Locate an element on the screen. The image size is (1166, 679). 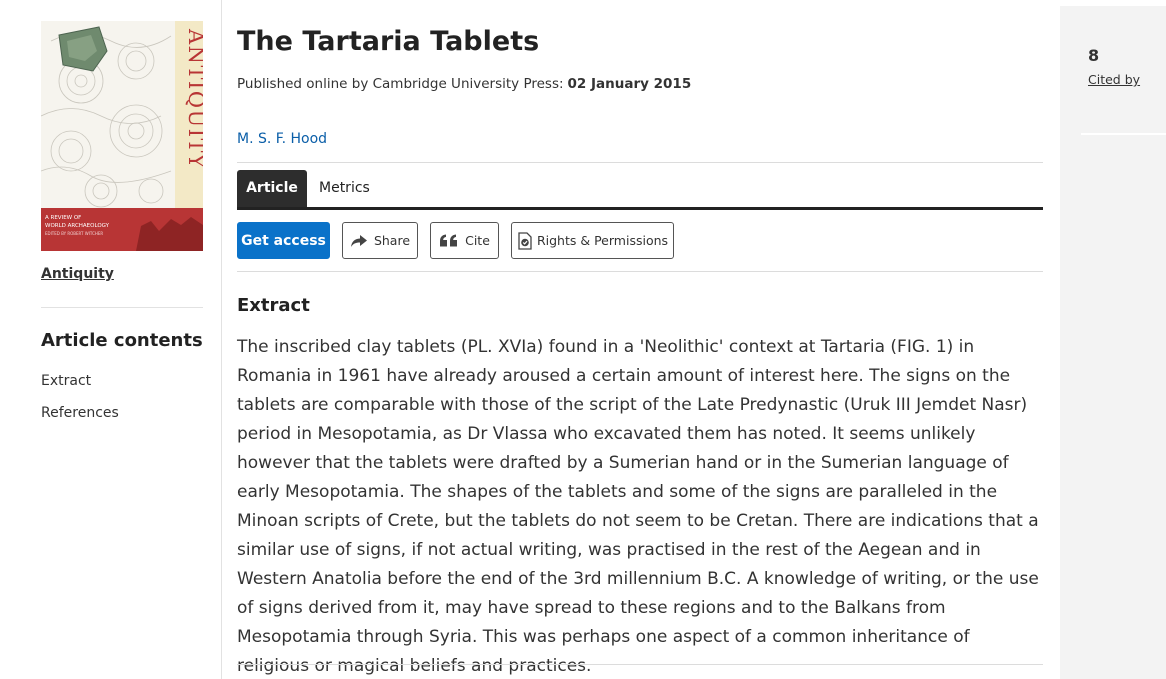
rights-label: Rights & Permissions is located at coordinates (602, 240).